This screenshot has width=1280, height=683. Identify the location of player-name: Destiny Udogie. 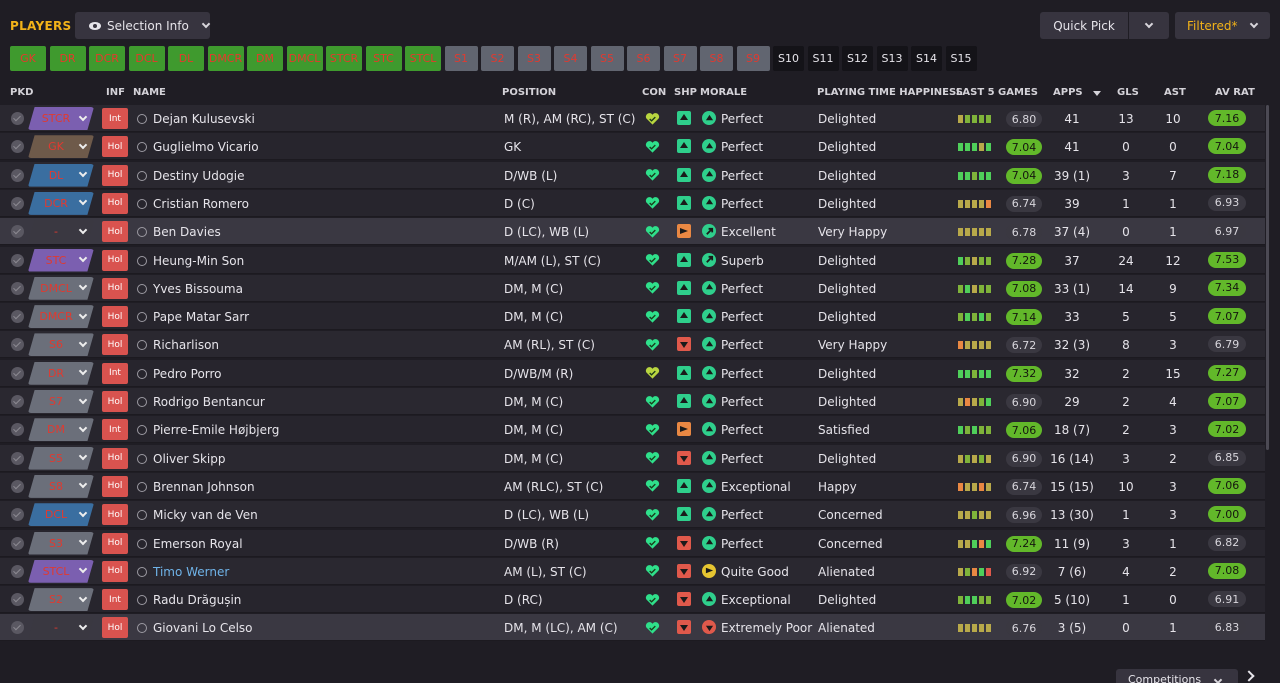
(199, 176).